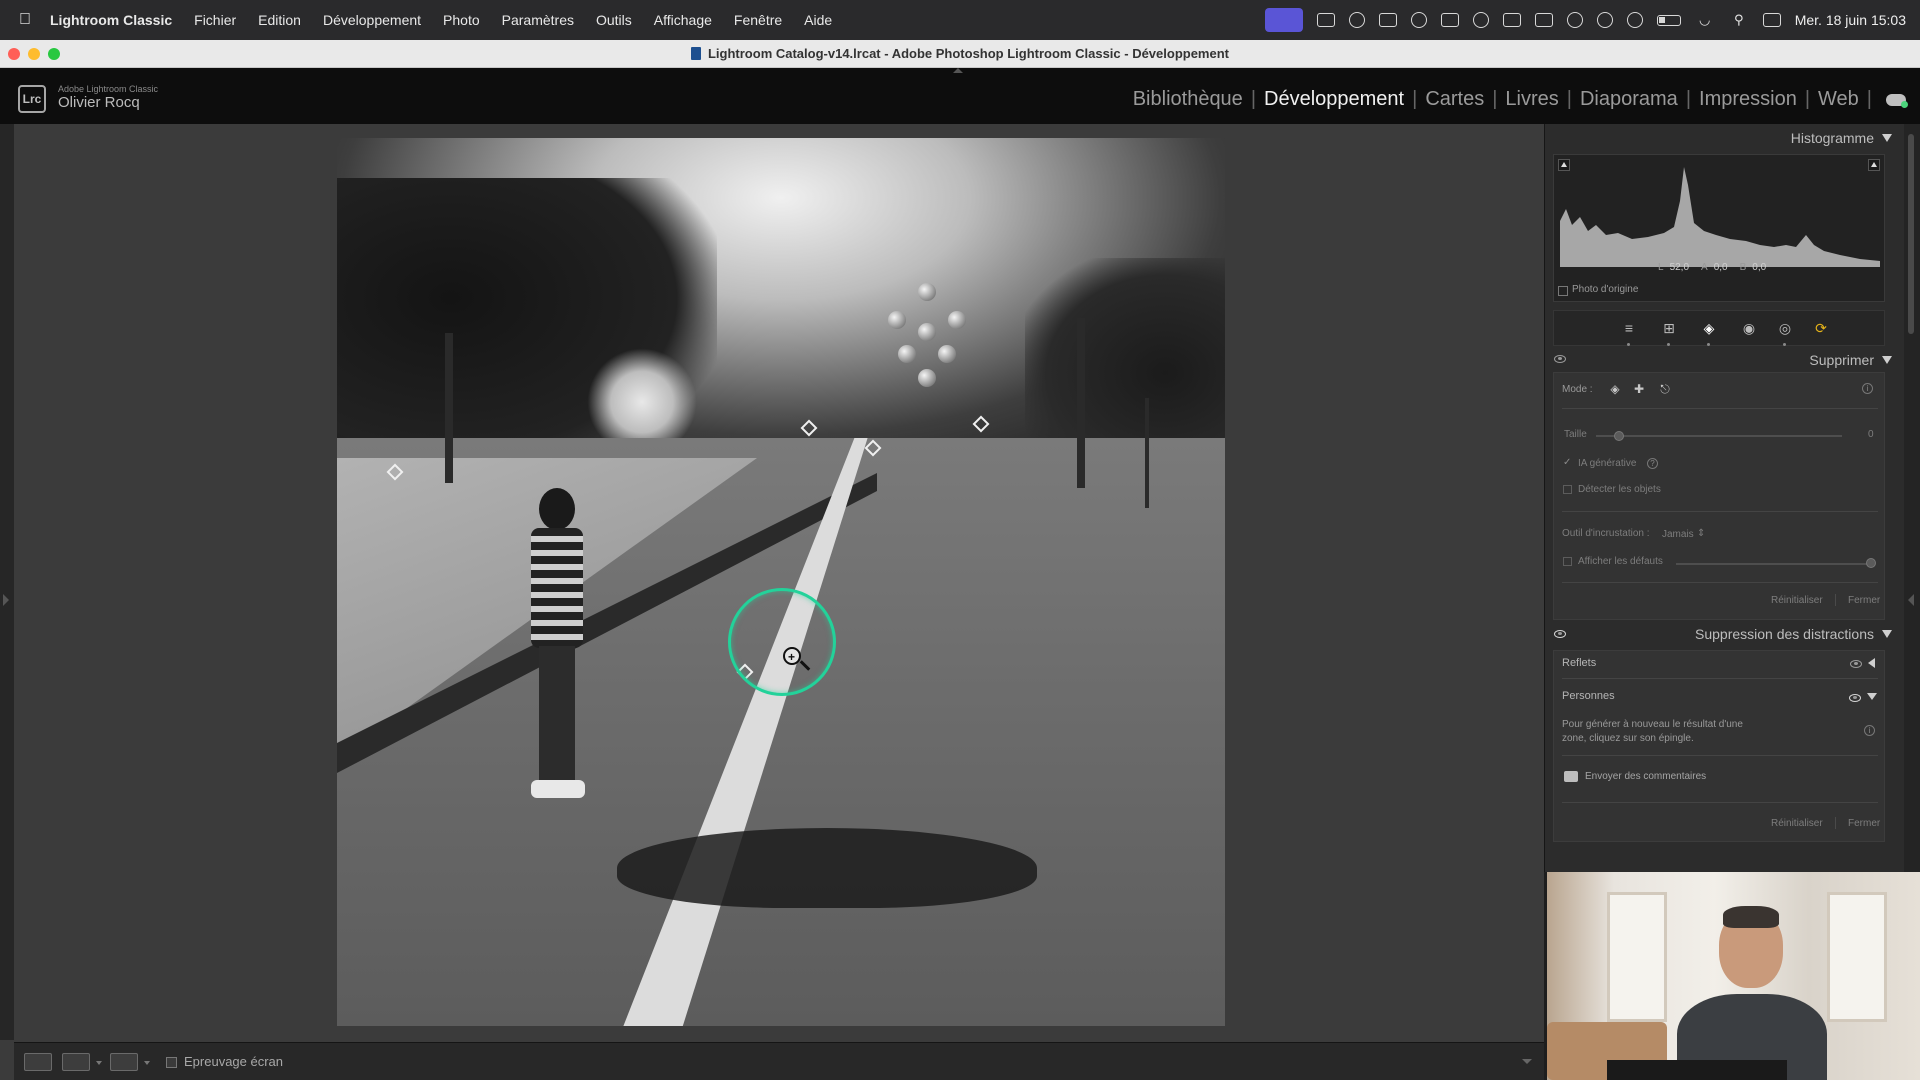  Describe the element at coordinates (1797, 823) in the screenshot. I see `distractions-reset-button: Réinitialiser` at that location.